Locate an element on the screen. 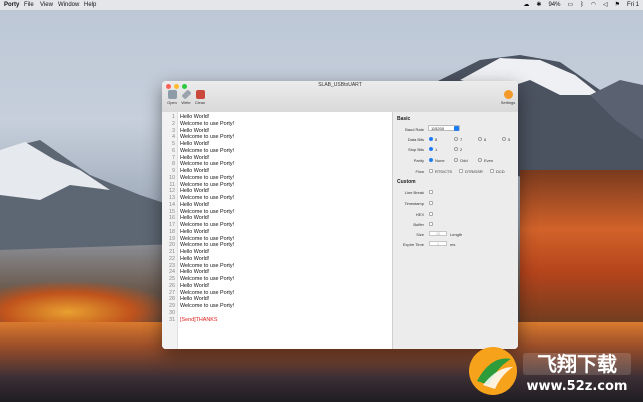 The height and width of the screenshot is (402, 643). line-number: 31 is located at coordinates (172, 319).